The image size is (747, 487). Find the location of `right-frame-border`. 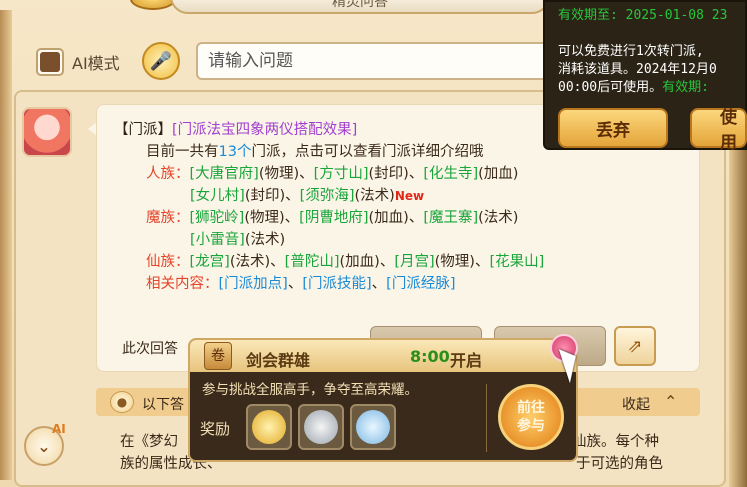

right-frame-border is located at coordinates (738, 313).